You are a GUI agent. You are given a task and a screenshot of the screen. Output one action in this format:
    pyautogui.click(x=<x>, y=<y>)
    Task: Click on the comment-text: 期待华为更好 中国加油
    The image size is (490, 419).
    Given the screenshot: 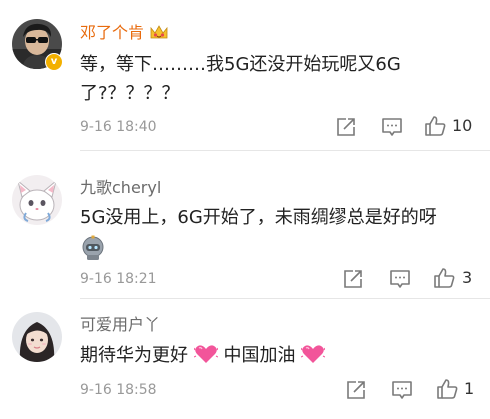 What is the action you would take?
    pyautogui.click(x=270, y=357)
    